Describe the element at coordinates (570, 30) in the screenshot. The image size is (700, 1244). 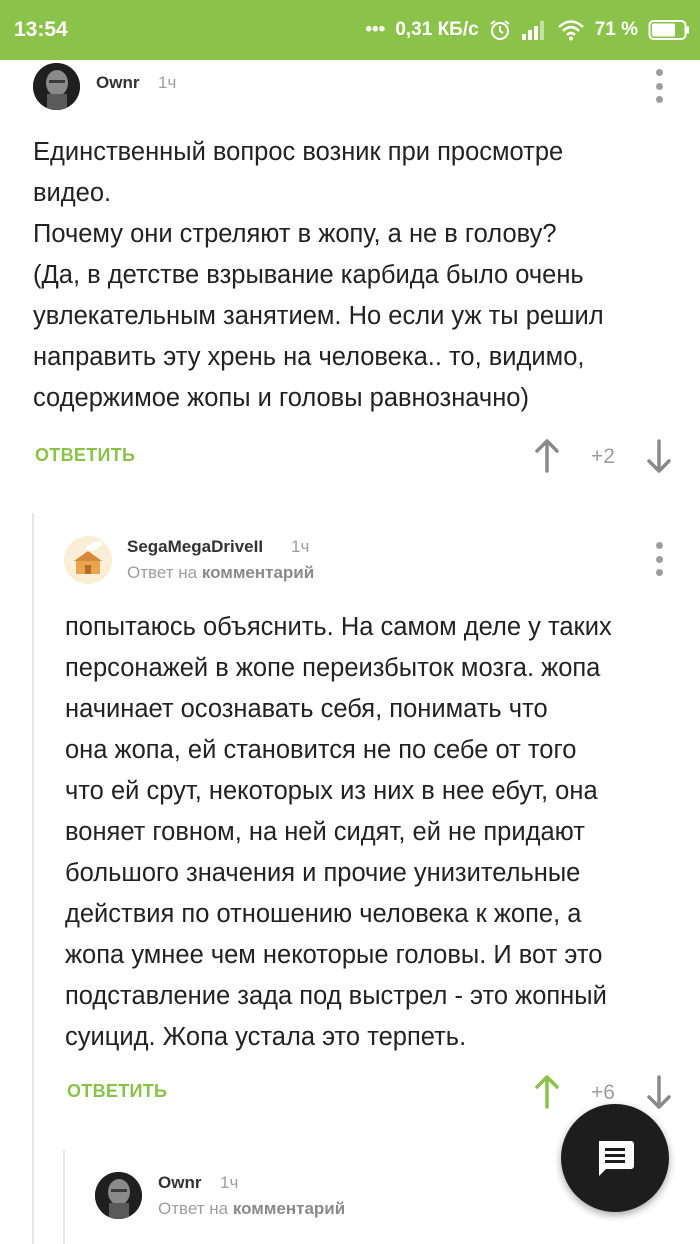
I see `wifi-icon` at that location.